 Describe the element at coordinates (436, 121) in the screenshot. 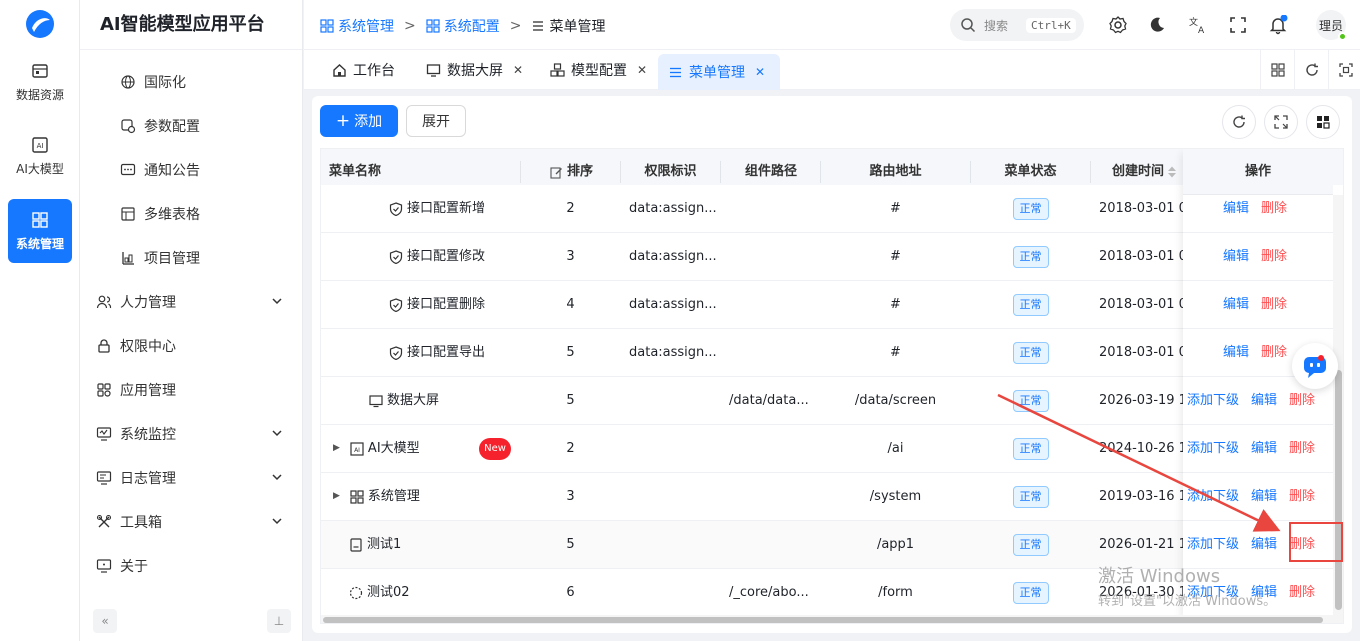

I see `expand-button: 展开` at that location.